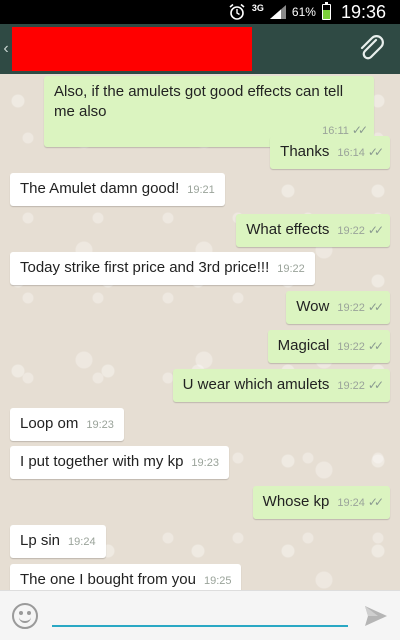  I want to click on incoming-message: The one I bought from you 19:25, so click(126, 577).